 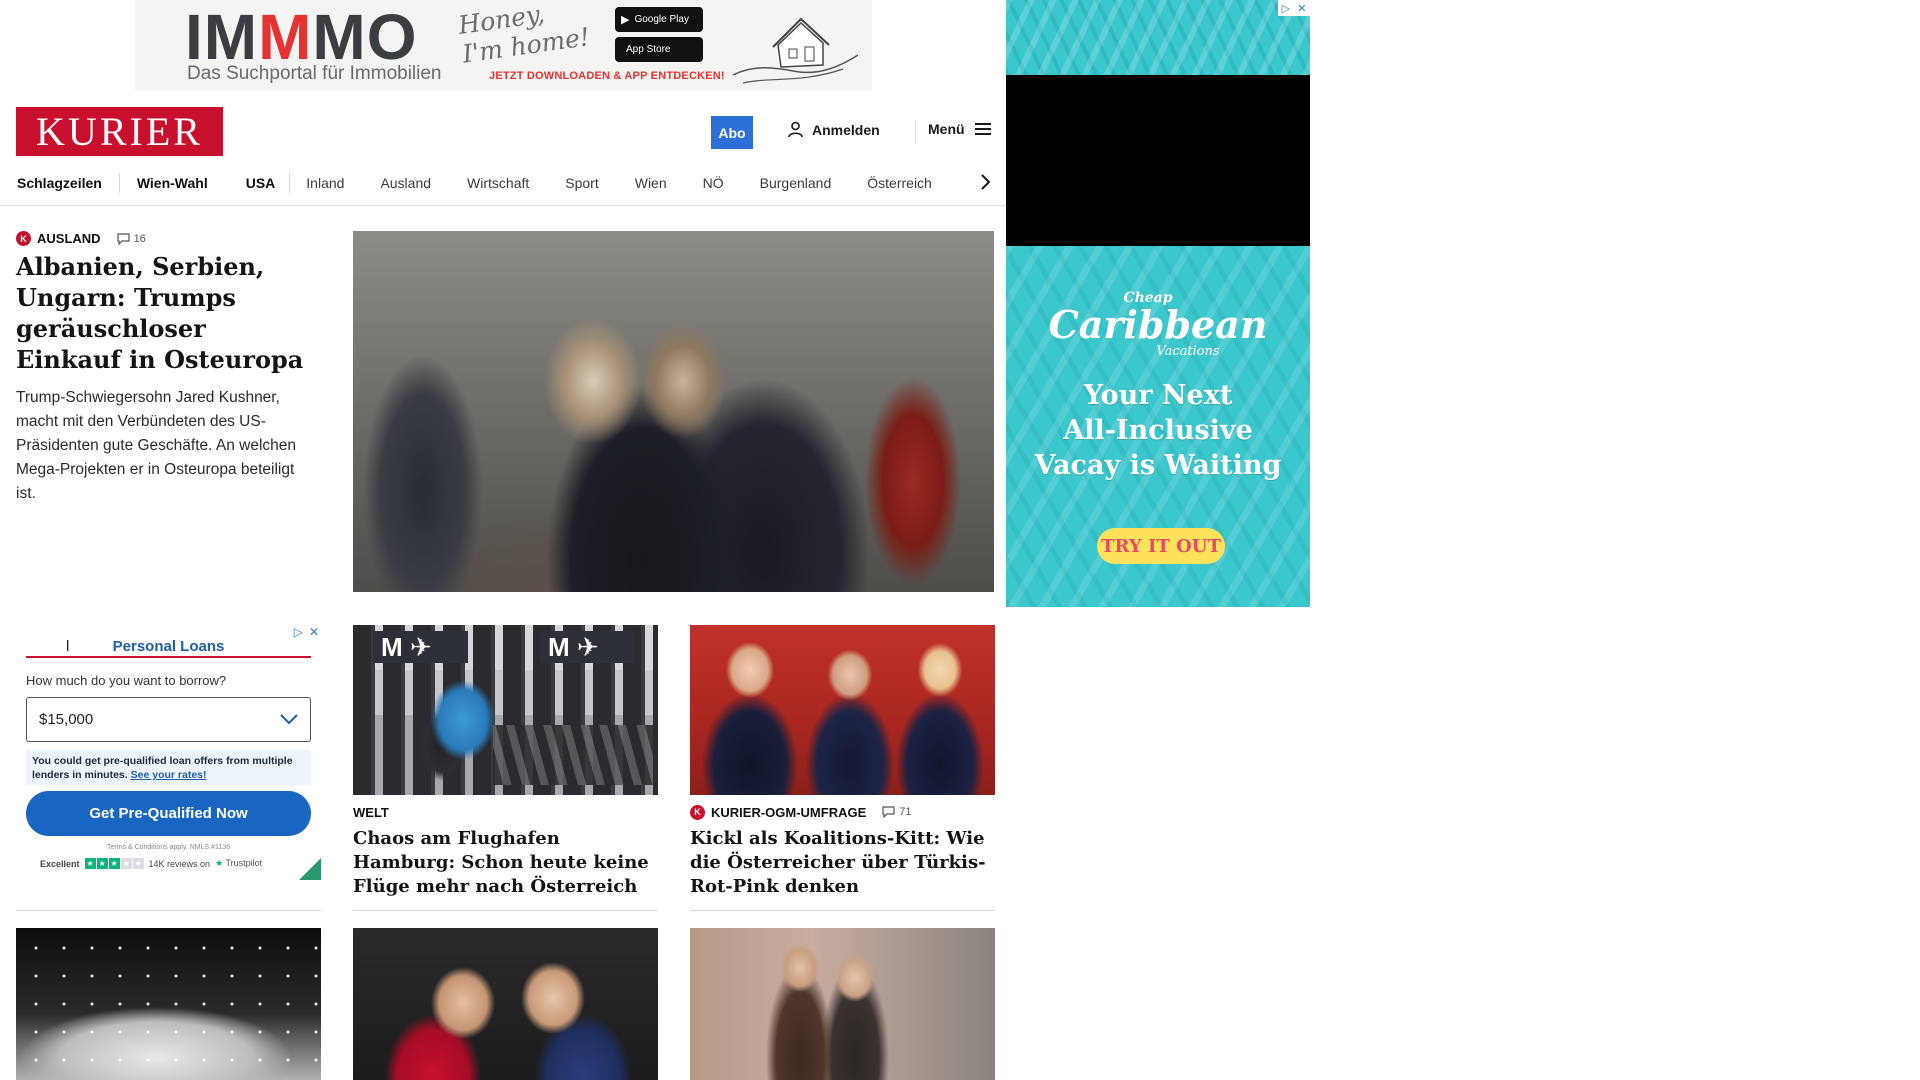 What do you see at coordinates (169, 775) in the screenshot?
I see `see-rates-link: See your rates!` at bounding box center [169, 775].